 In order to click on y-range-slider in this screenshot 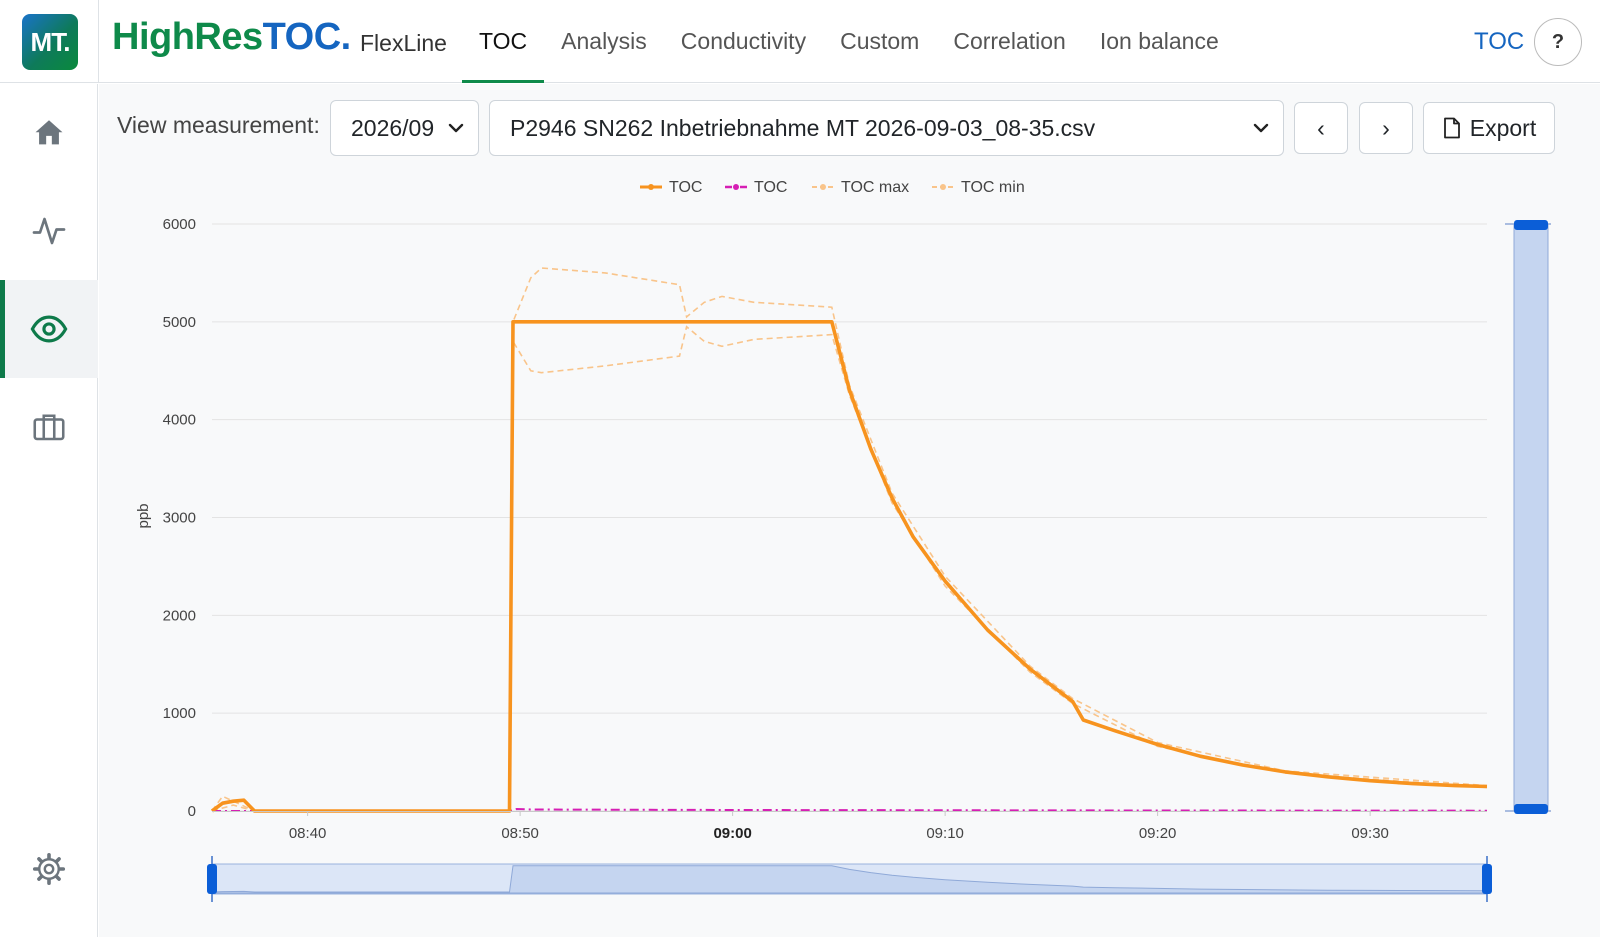, I will do `click(1531, 517)`.